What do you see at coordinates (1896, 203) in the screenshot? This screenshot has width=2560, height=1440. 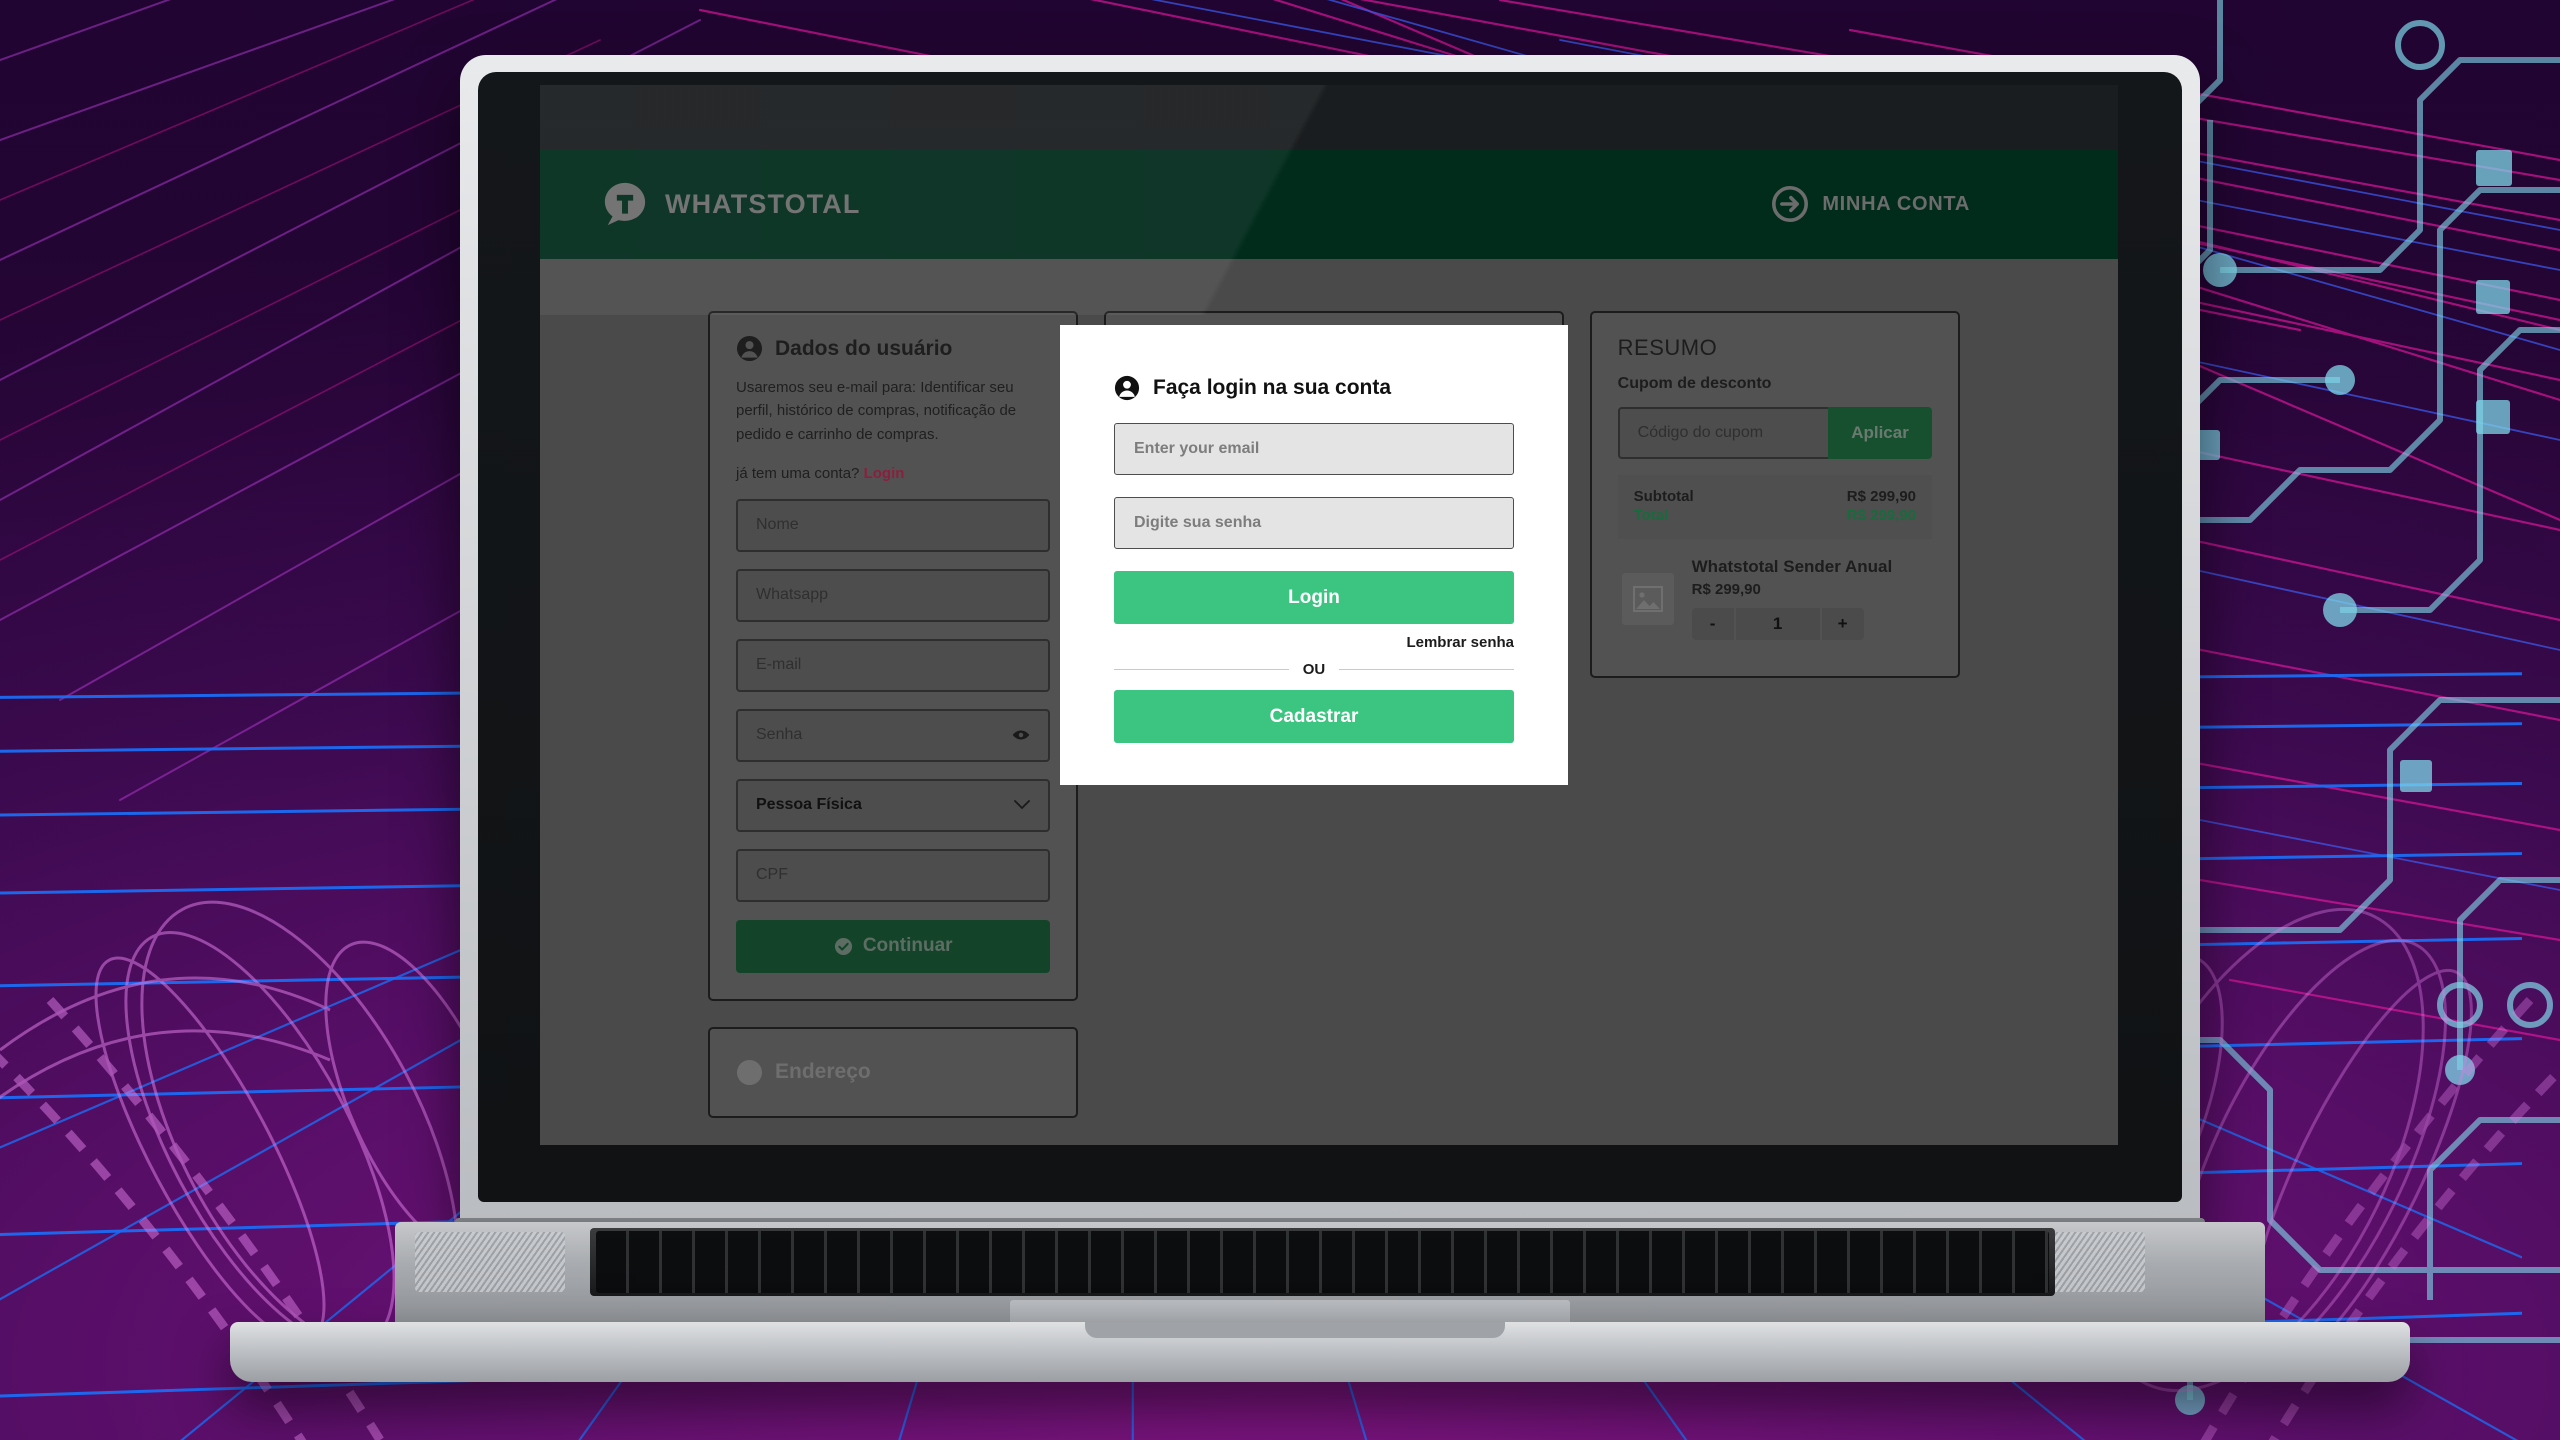 I see `my-account-label: MINHA CONTA` at bounding box center [1896, 203].